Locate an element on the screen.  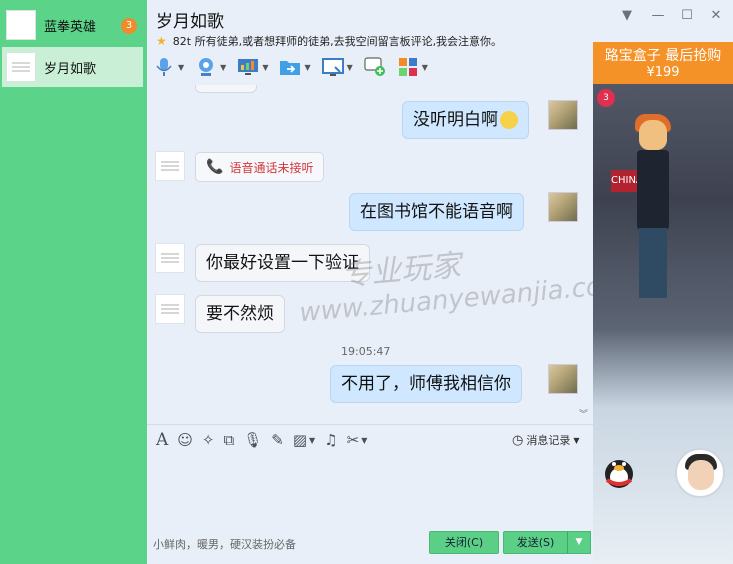
chat-add-icon is located at coordinates (375, 67).